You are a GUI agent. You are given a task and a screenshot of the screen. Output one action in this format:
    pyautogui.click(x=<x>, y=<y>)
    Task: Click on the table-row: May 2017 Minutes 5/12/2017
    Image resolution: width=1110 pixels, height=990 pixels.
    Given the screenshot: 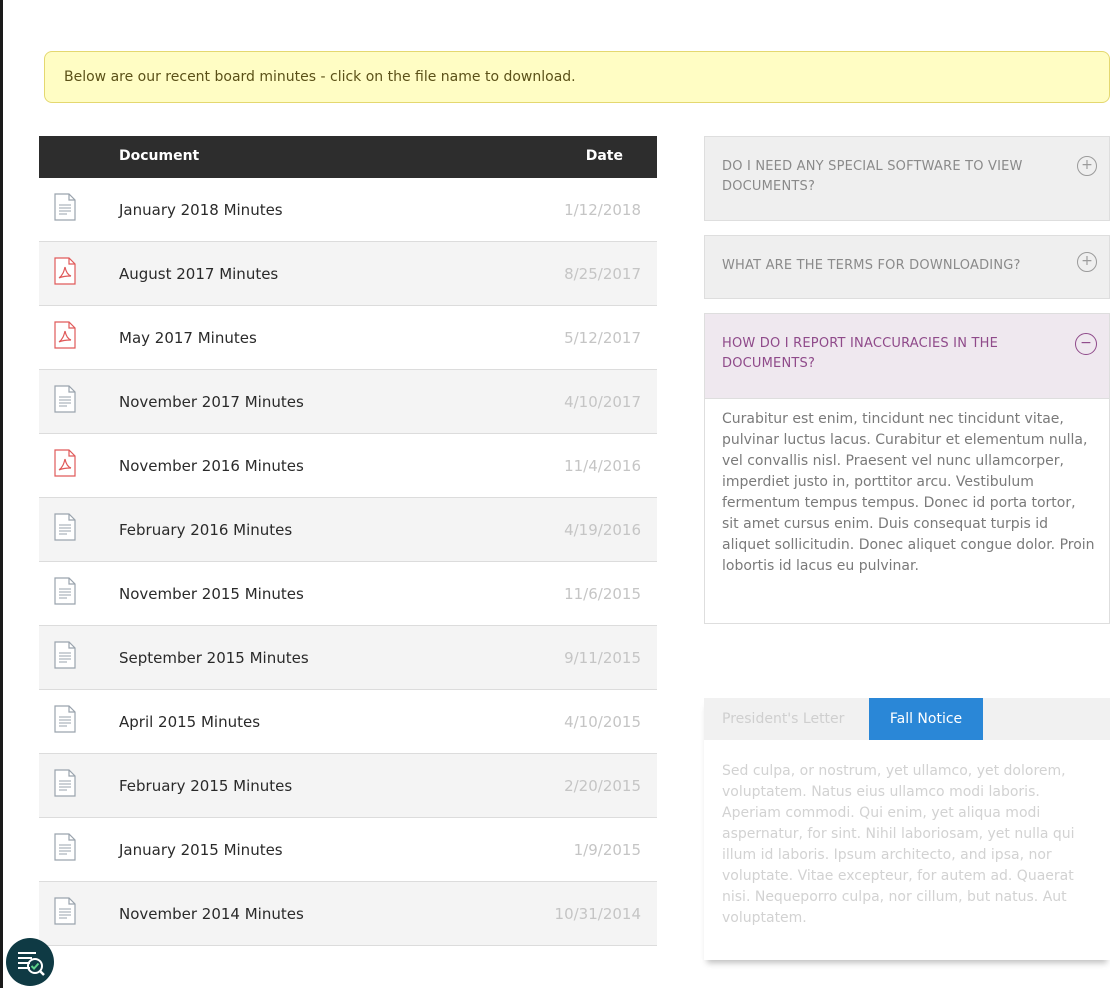 What is the action you would take?
    pyautogui.click(x=348, y=338)
    